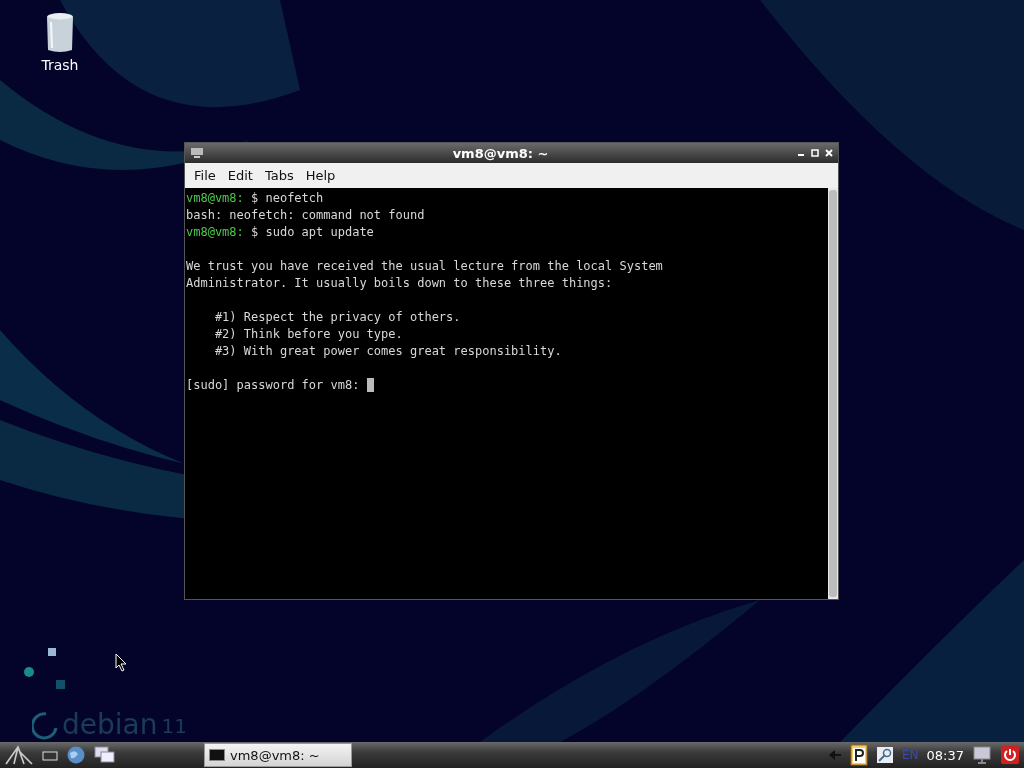  What do you see at coordinates (197, 153) in the screenshot?
I see `monitor-icon` at bounding box center [197, 153].